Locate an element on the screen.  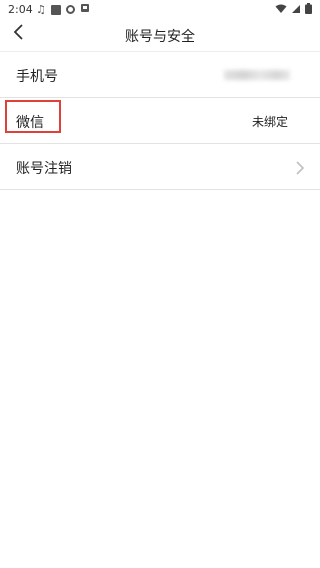
status-icons-right is located at coordinates (293, 10).